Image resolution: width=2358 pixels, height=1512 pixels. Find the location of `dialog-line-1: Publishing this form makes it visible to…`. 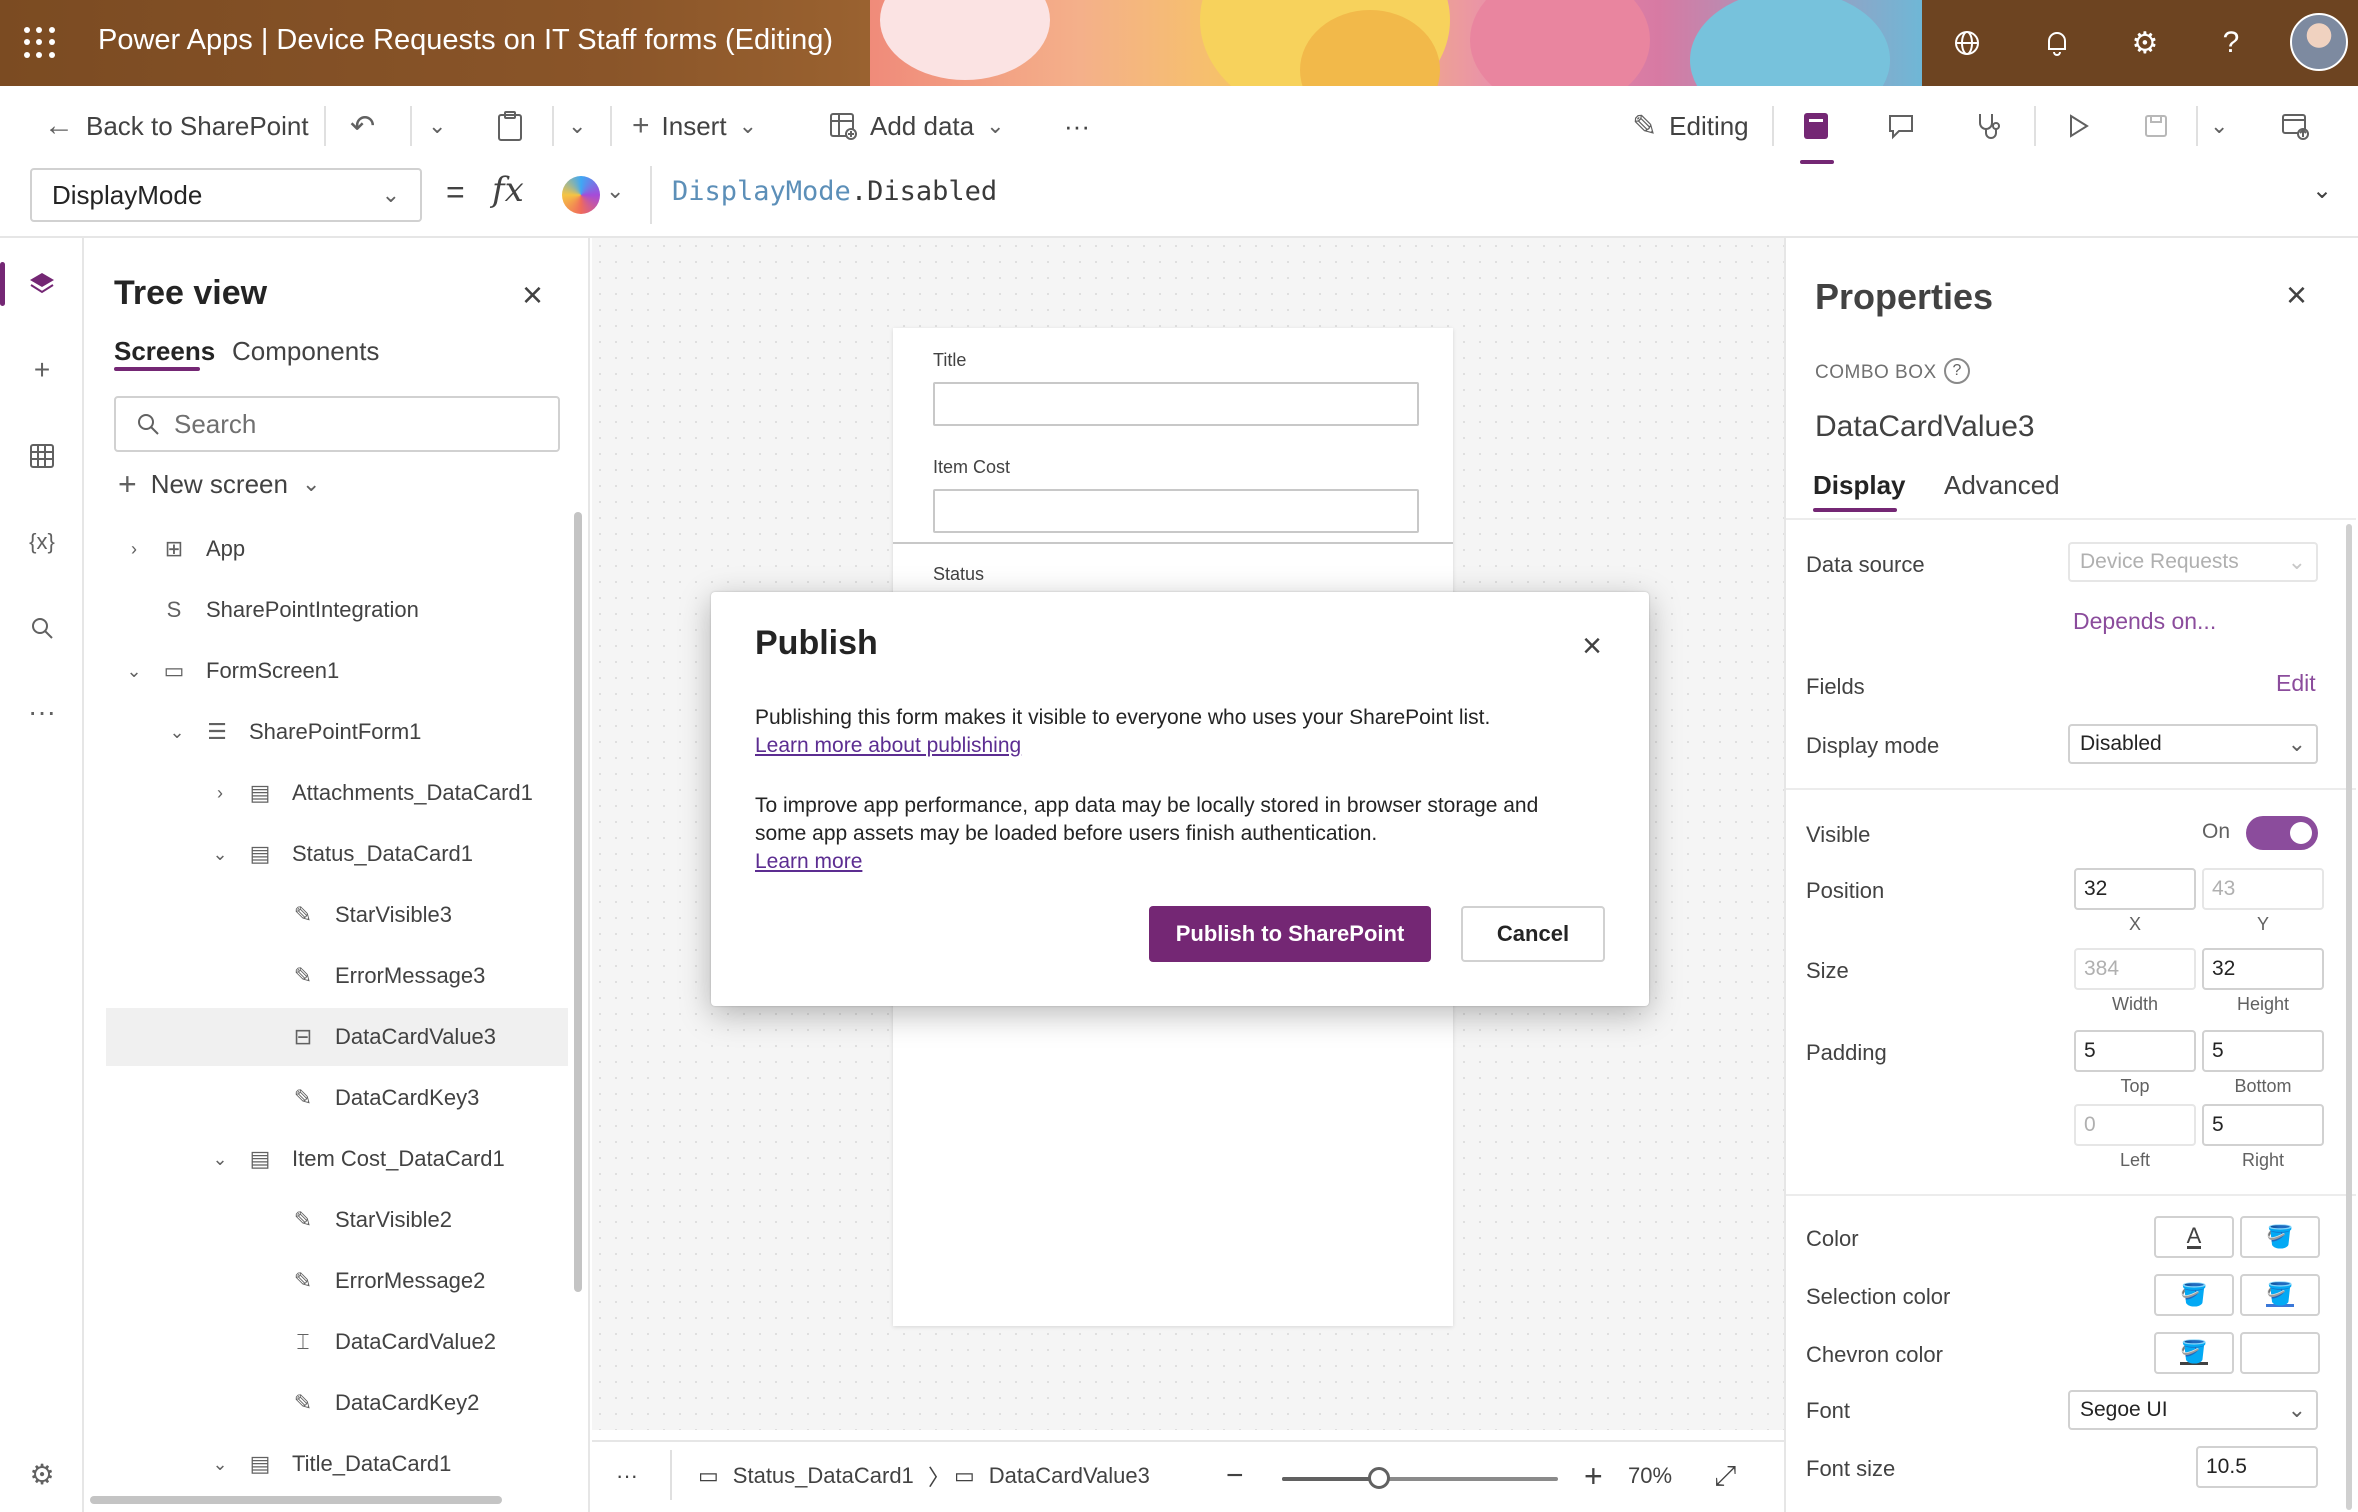

dialog-line-1: Publishing this form makes it visible to… is located at coordinates (1123, 717).